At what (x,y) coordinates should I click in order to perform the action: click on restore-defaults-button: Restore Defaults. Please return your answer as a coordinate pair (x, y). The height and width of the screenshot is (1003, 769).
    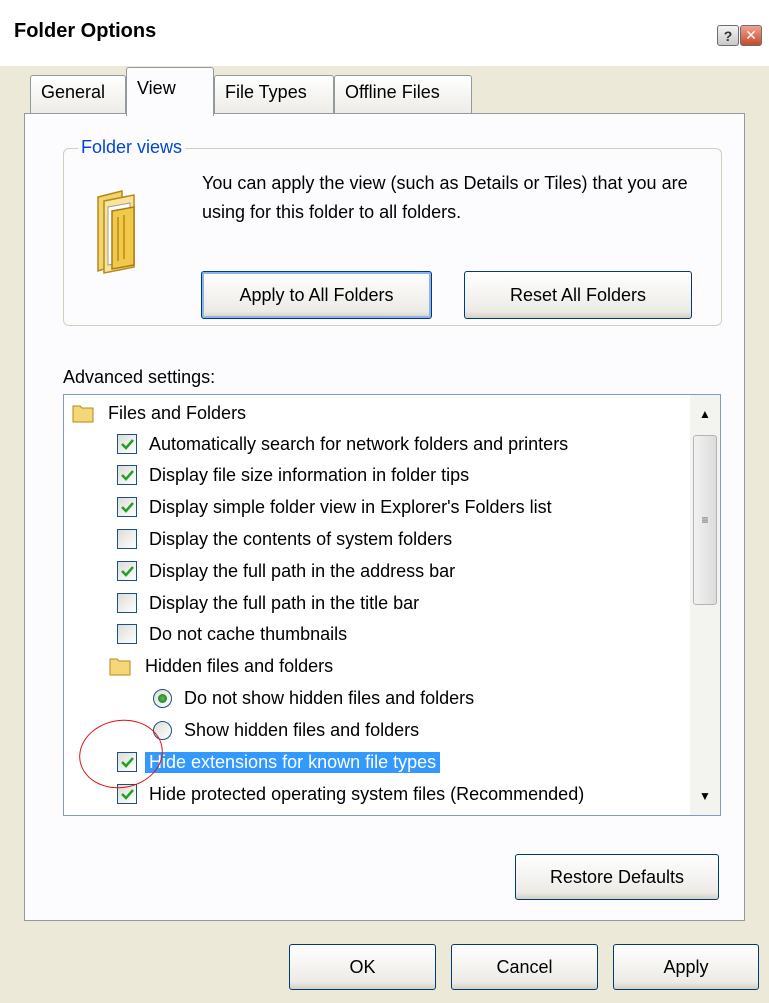
    Looking at the image, I should click on (617, 877).